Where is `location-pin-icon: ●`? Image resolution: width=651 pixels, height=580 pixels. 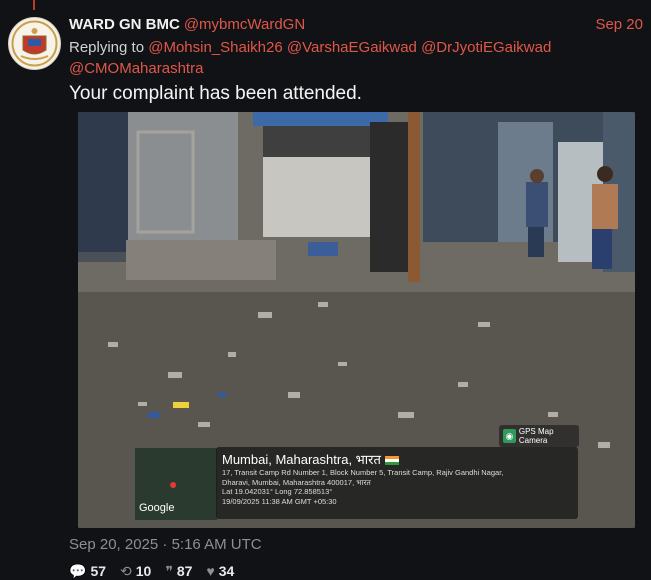 location-pin-icon: ● is located at coordinates (173, 484).